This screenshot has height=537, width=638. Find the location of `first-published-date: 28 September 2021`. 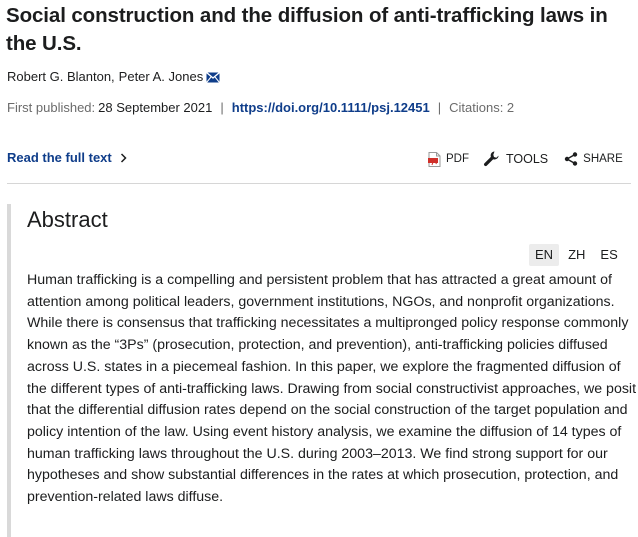

first-published-date: 28 September 2021 is located at coordinates (155, 107).